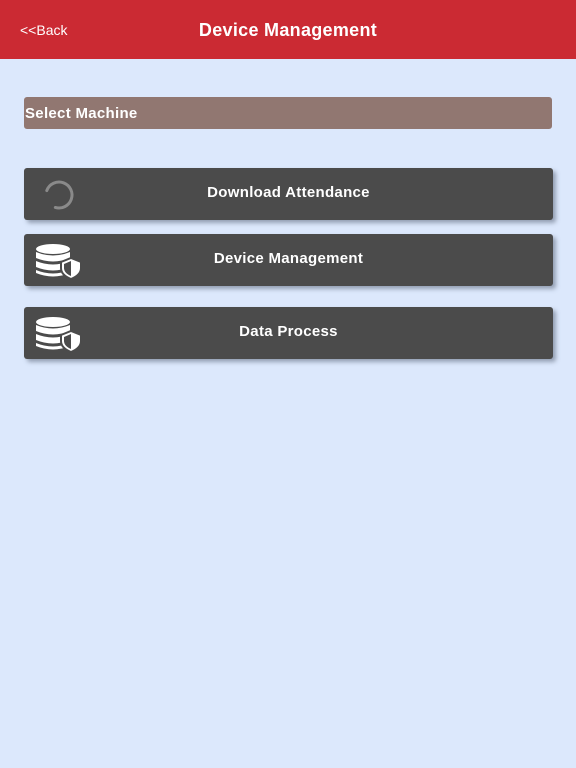  I want to click on device-management-label: Device Management, so click(288, 258).